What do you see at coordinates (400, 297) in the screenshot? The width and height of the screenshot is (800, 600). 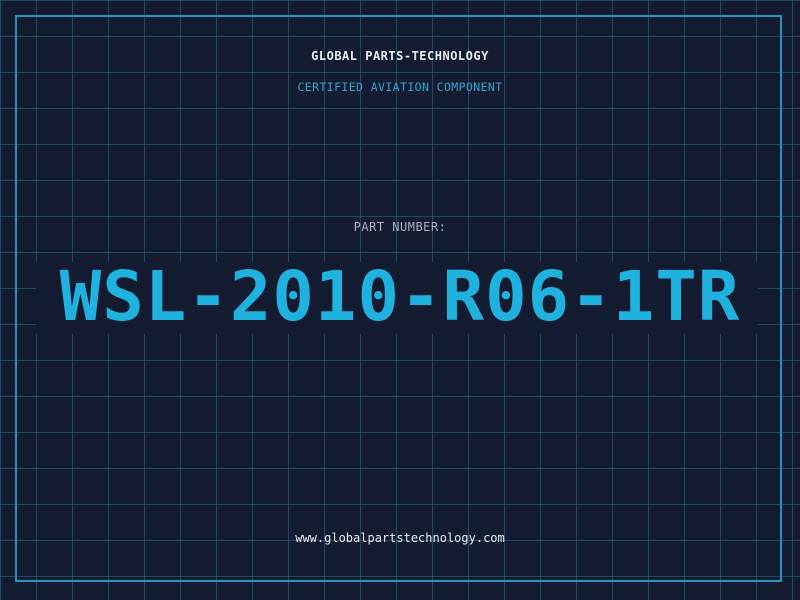 I see `part-number-value: WSL-2010-R06-1TR` at bounding box center [400, 297].